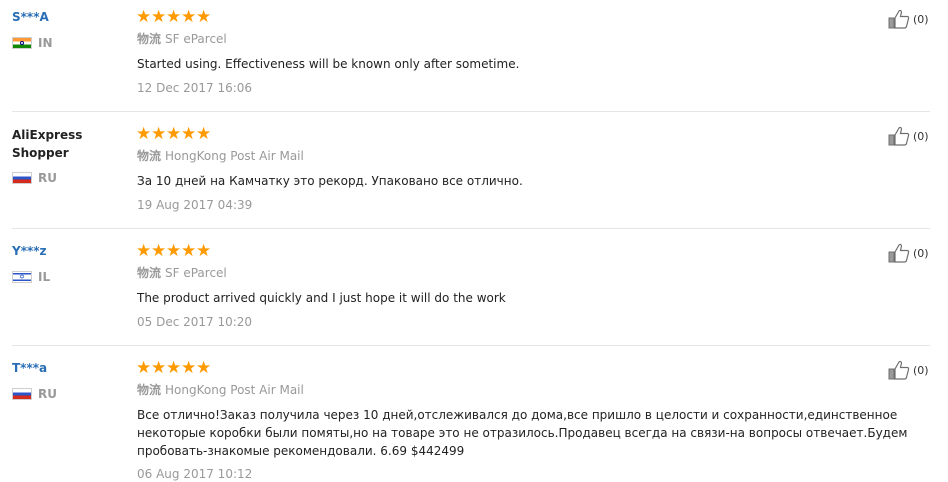 The height and width of the screenshot is (482, 948). What do you see at coordinates (195, 322) in the screenshot?
I see `review-date: 05 Dec 2017 10:20` at bounding box center [195, 322].